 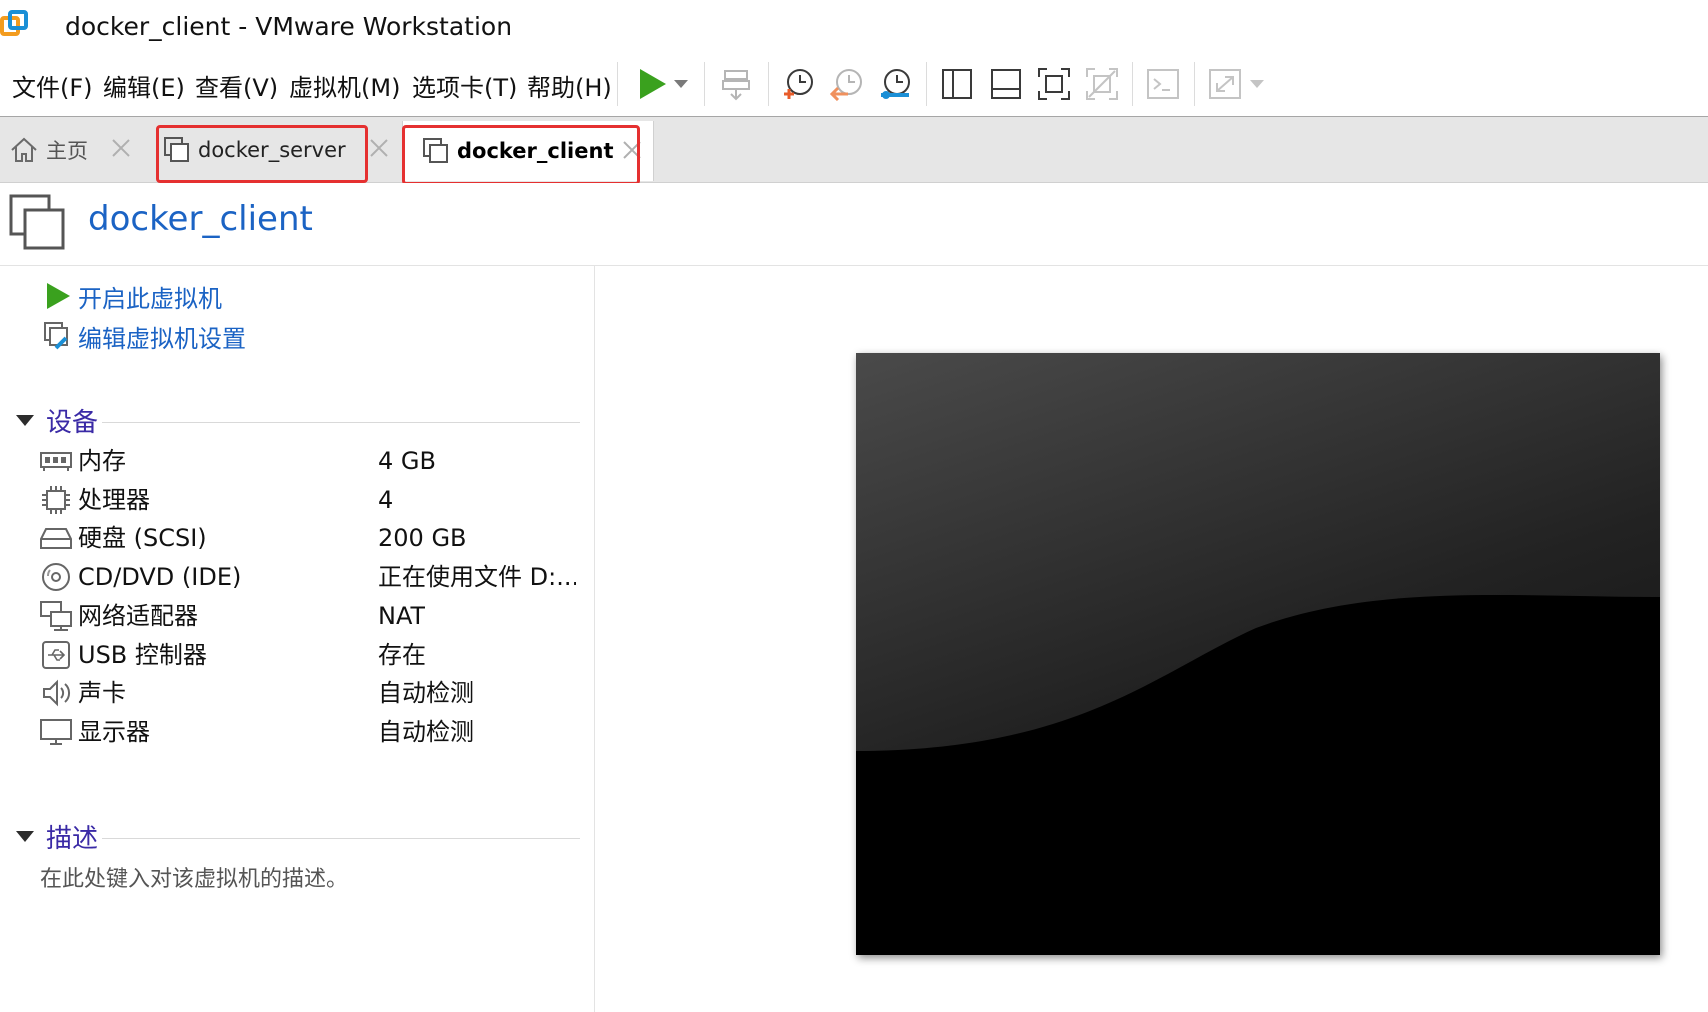 I want to click on device-row-memory: 内存 4 GB, so click(x=310, y=461).